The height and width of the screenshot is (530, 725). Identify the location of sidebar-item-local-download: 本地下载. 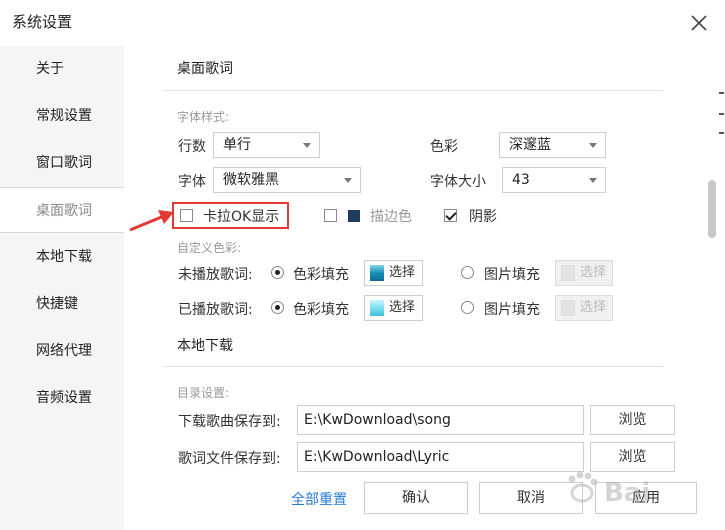
(62, 257).